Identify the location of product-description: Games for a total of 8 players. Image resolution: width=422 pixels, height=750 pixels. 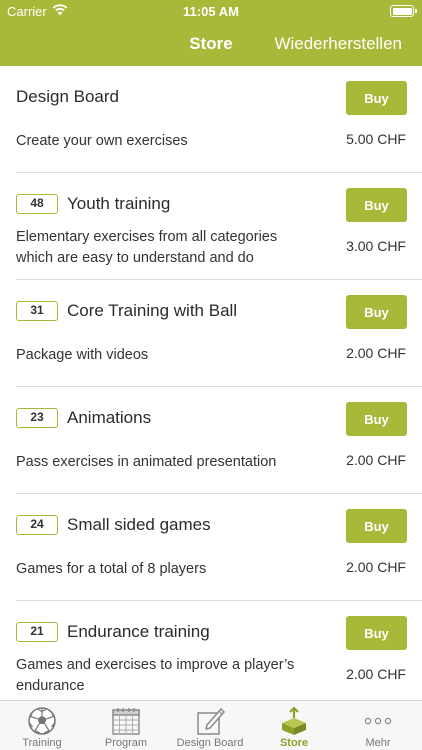
(111, 569).